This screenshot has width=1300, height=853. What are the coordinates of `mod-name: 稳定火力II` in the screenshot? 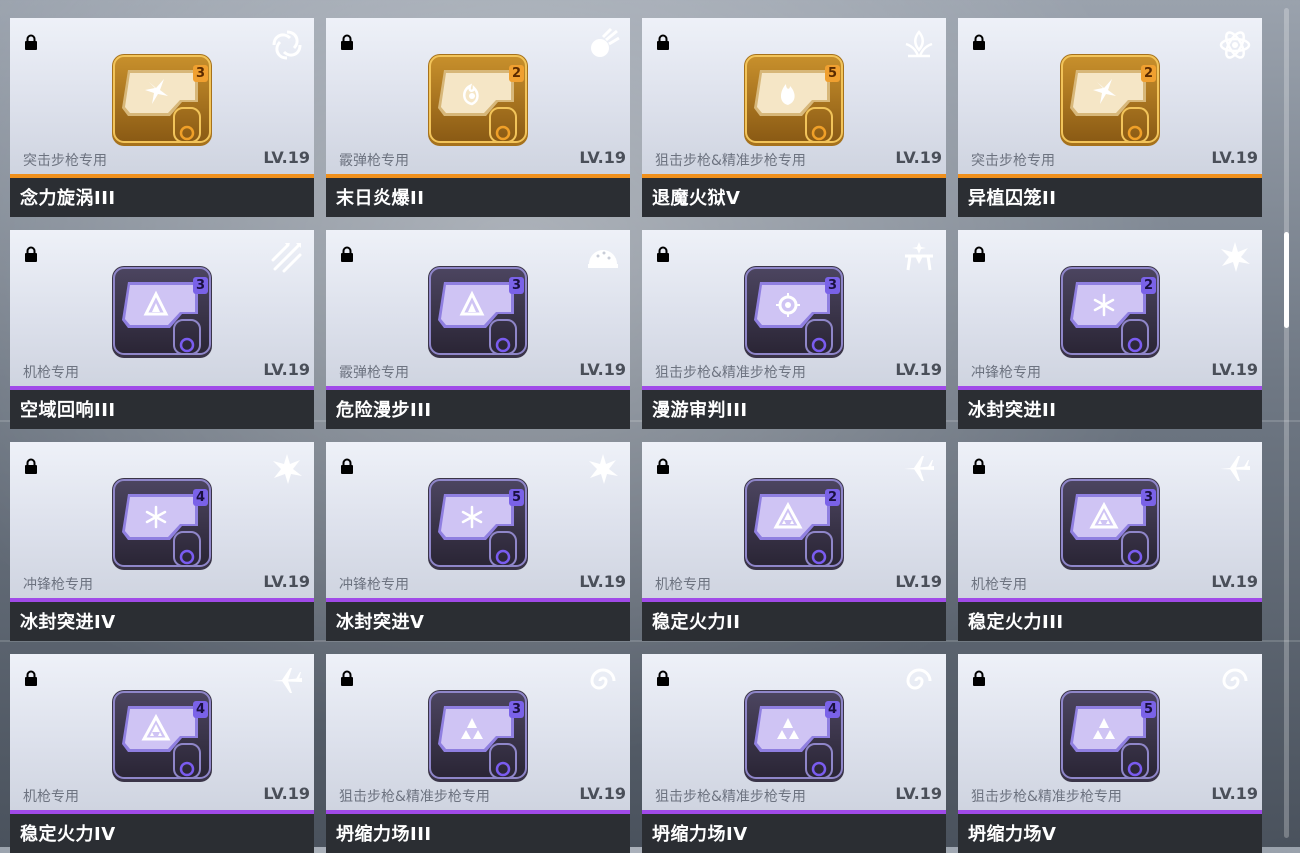 It's located at (696, 622).